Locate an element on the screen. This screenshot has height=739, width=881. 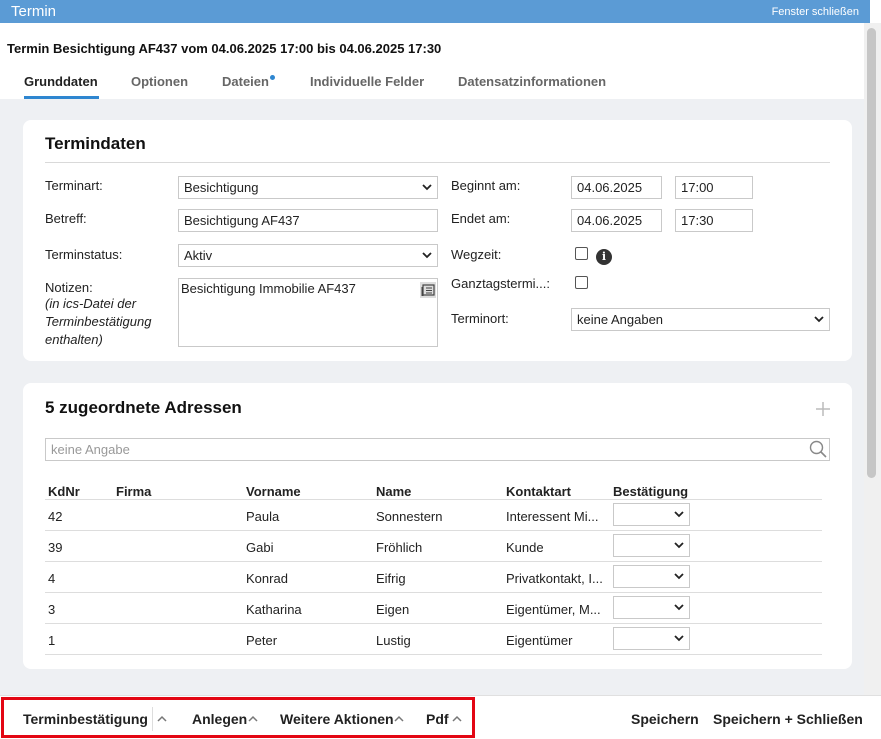
new-files-indicator is located at coordinates (272, 77).